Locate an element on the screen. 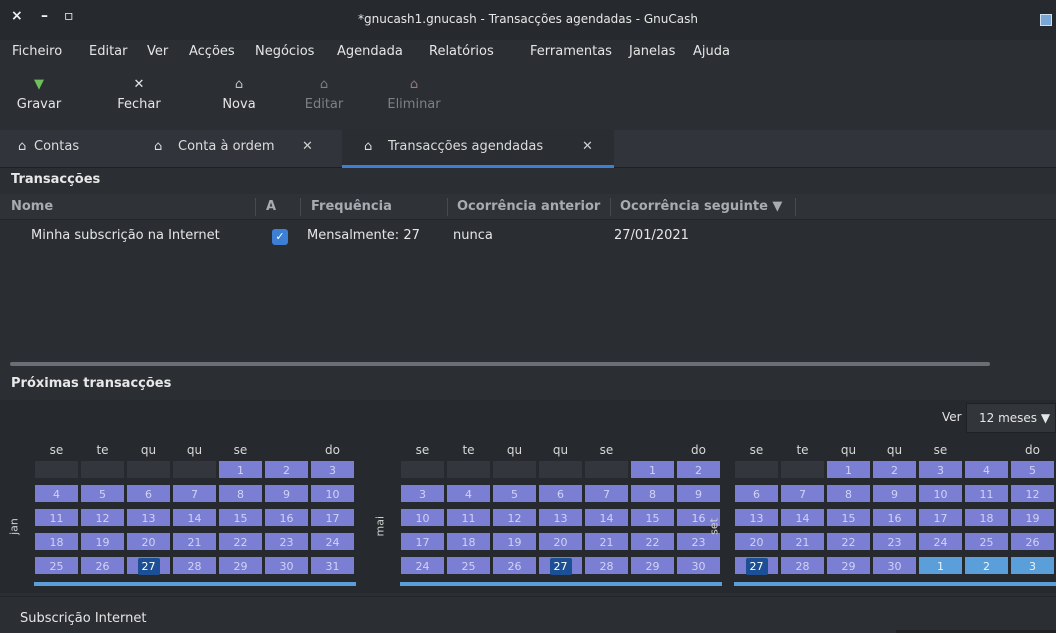 This screenshot has width=1056, height=633. menu-ficheiro: Ficheiro is located at coordinates (37, 51).